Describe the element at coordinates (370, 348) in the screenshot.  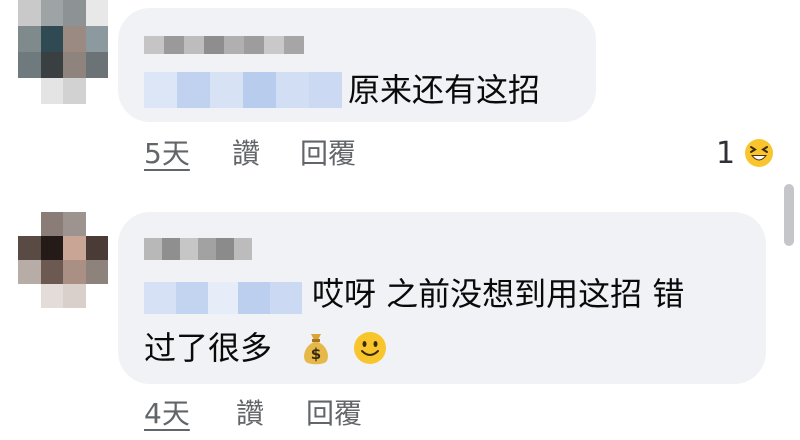
I see `smiley-face-icon` at that location.